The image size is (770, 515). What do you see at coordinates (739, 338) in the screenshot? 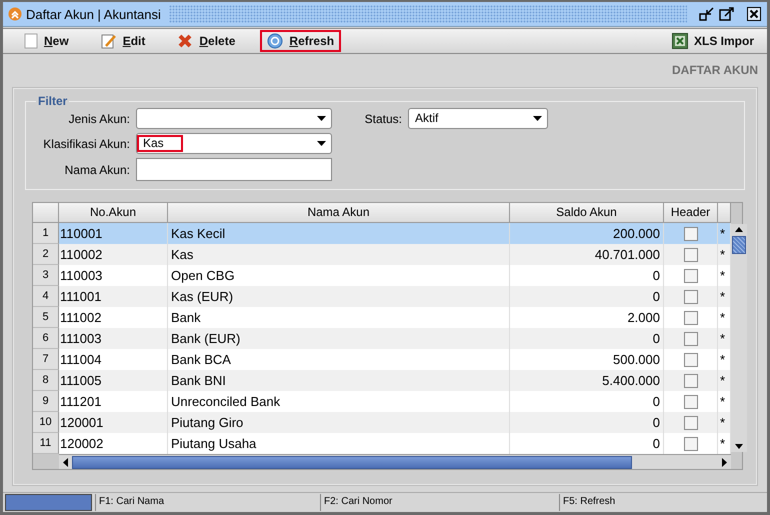
I see `vertical-scrollbar` at bounding box center [739, 338].